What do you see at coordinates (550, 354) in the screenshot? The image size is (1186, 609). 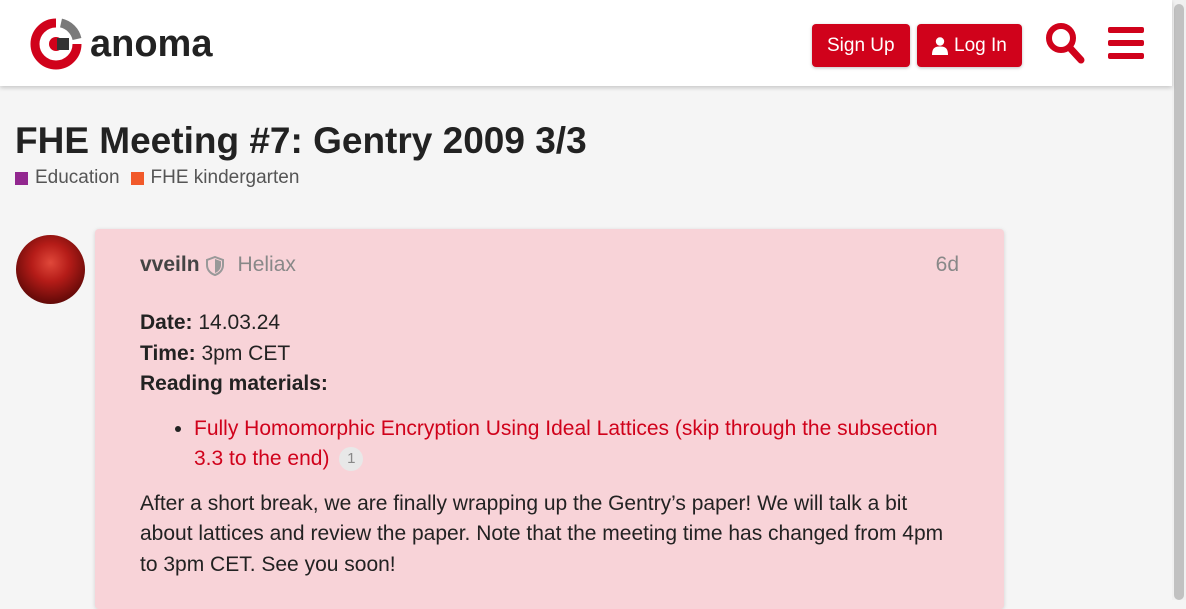 I see `time-line: Time: 3pm CET` at bounding box center [550, 354].